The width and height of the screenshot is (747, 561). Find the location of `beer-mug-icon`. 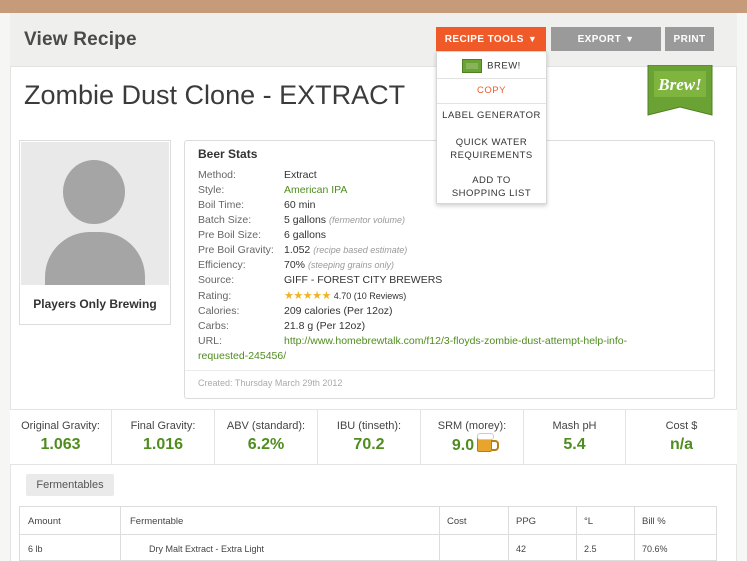

beer-mug-icon is located at coordinates (488, 442).